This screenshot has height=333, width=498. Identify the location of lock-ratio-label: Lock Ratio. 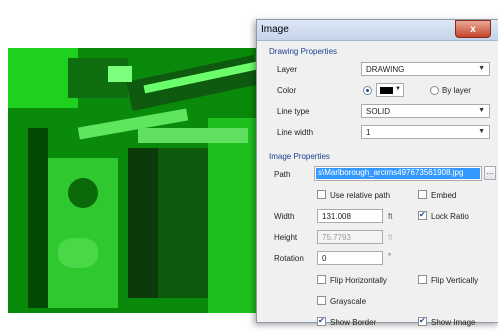
(450, 216).